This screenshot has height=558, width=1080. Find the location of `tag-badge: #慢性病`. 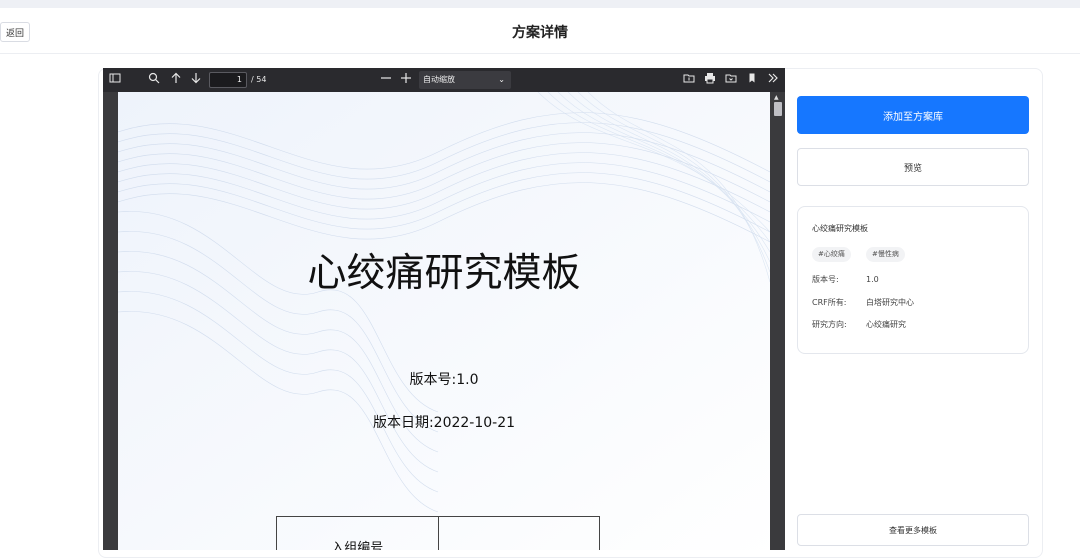

tag-badge: #慢性病 is located at coordinates (885, 254).